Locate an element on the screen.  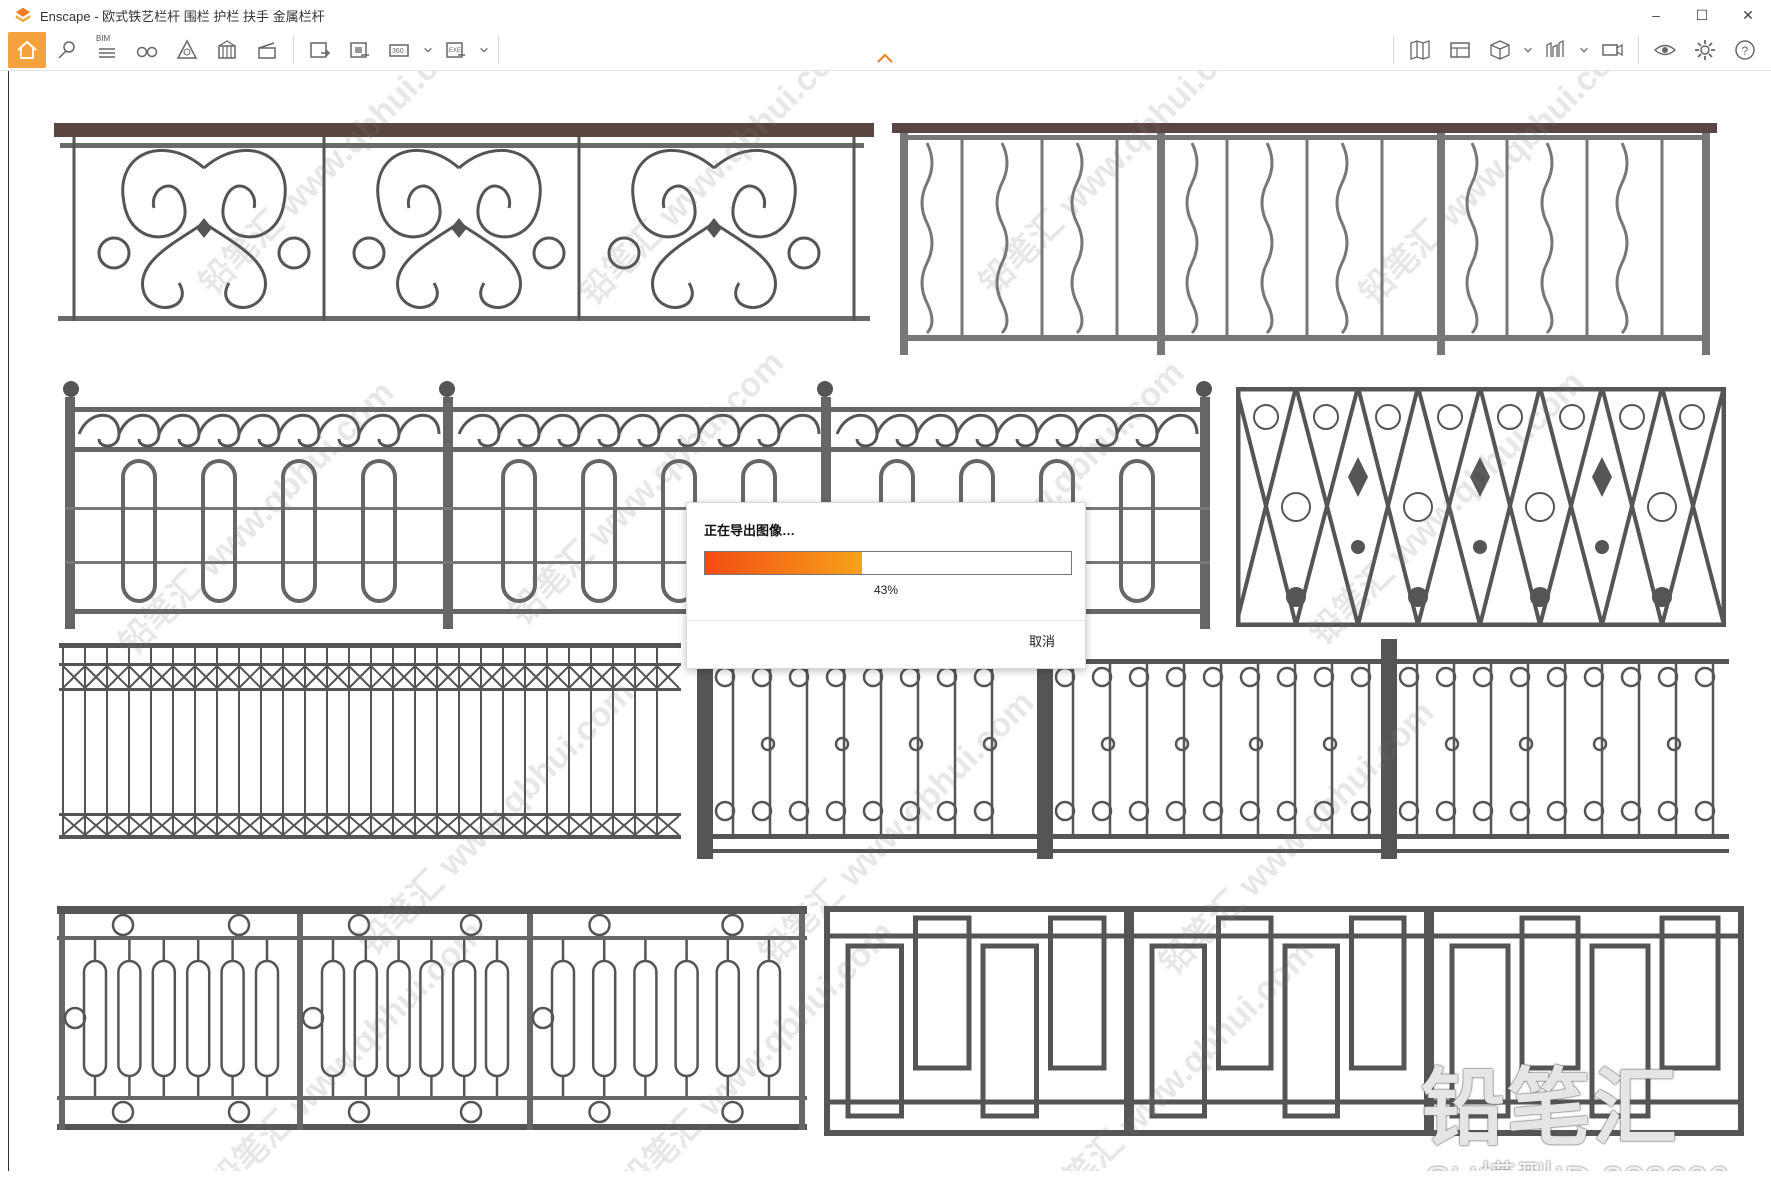
bim-label: BIM is located at coordinates (103, 38).